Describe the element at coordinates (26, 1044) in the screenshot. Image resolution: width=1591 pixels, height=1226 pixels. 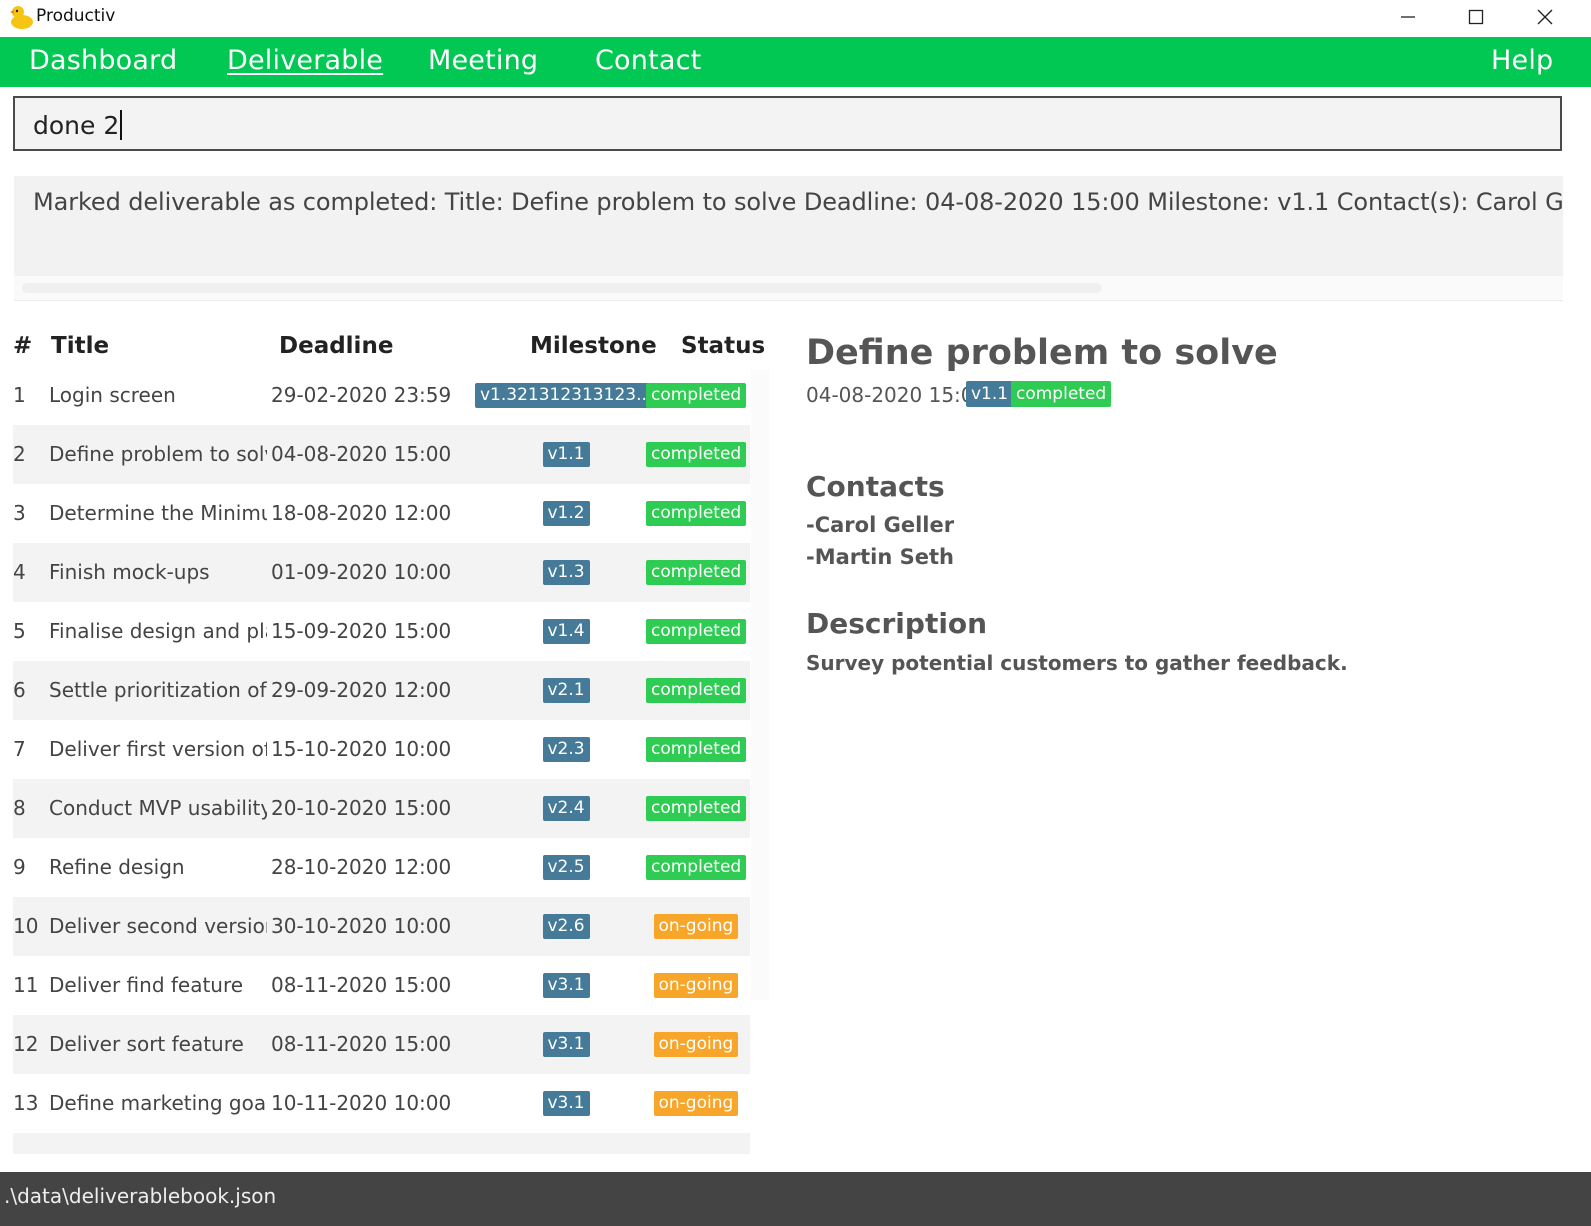
I see `row-index: 12` at that location.